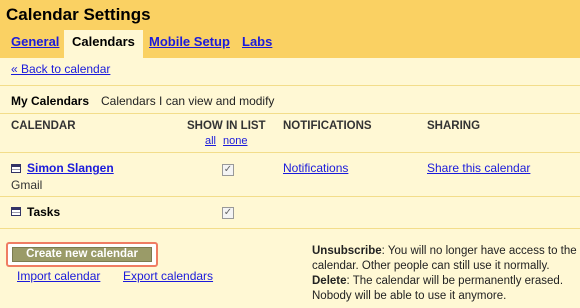  I want to click on delete-label: Delete, so click(329, 281).